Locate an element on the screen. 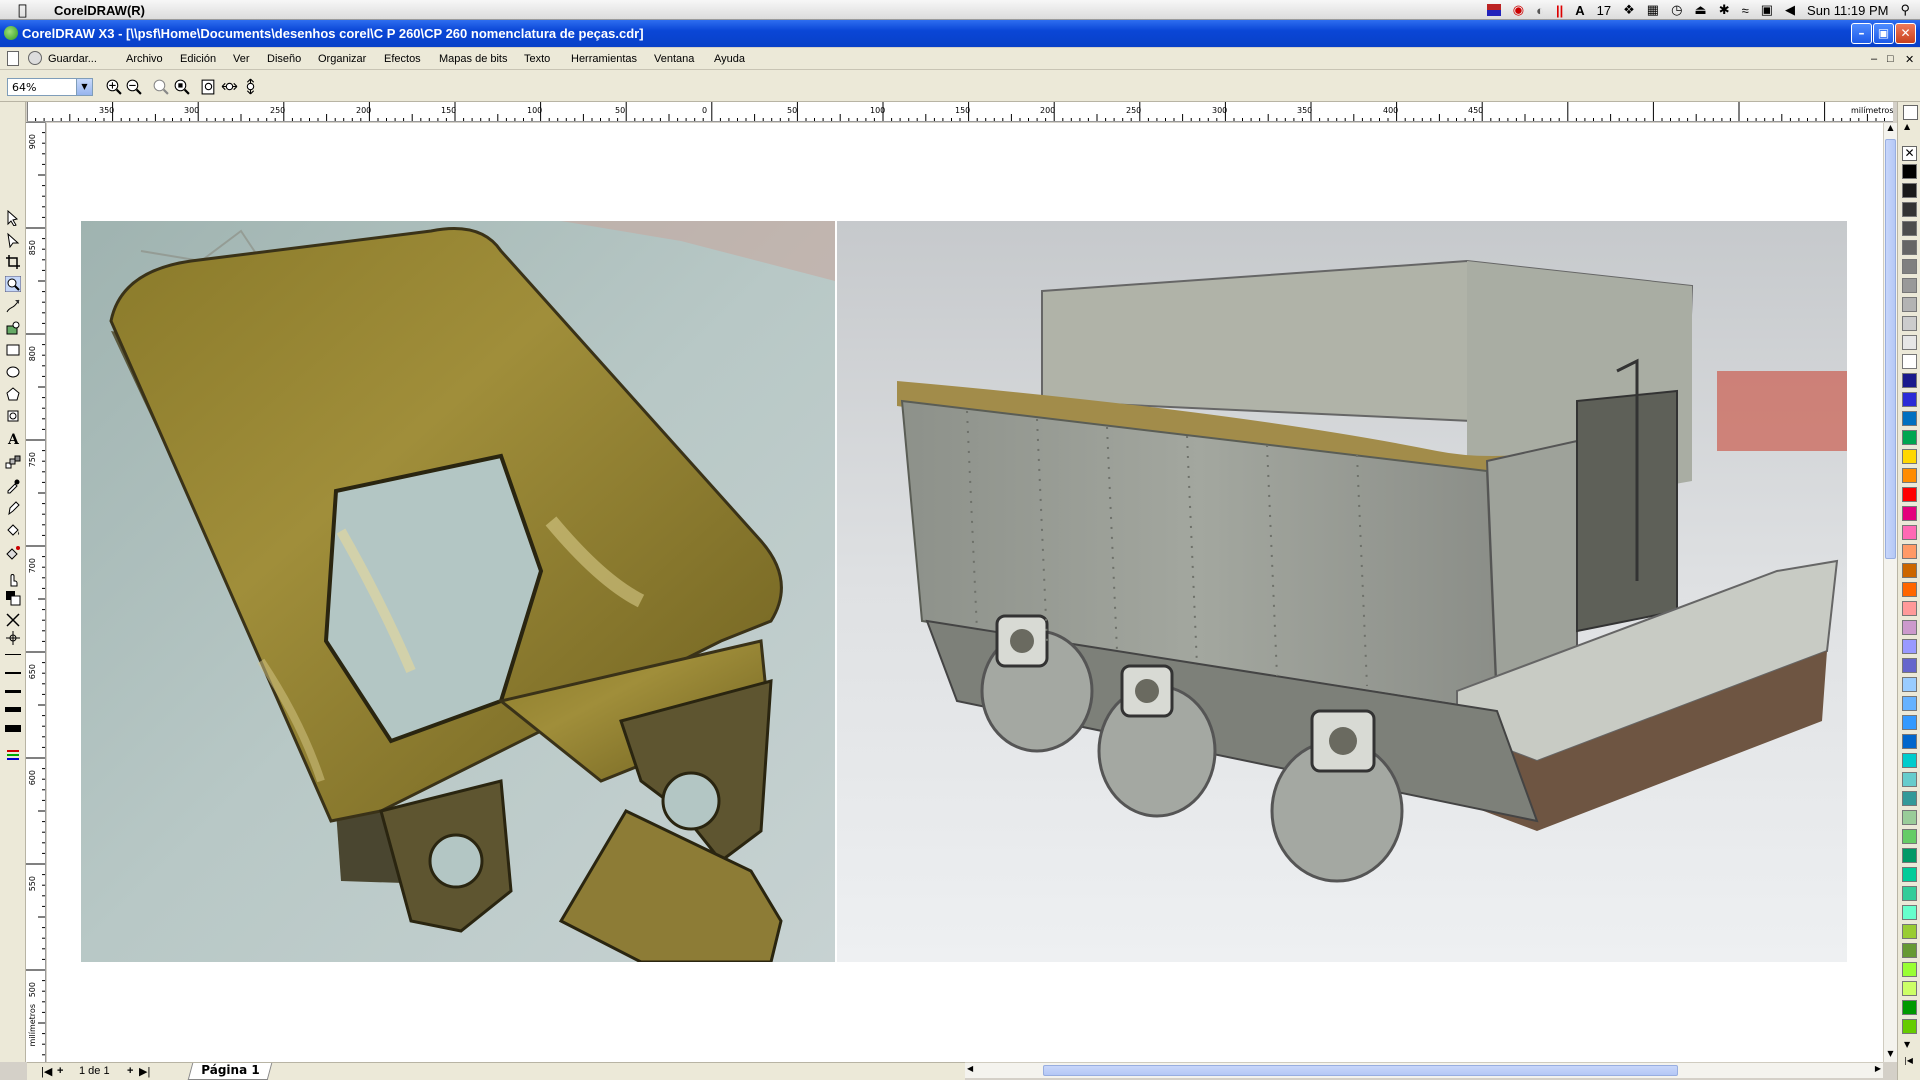 The height and width of the screenshot is (1080, 1920). snap-icon is located at coordinates (13, 638).